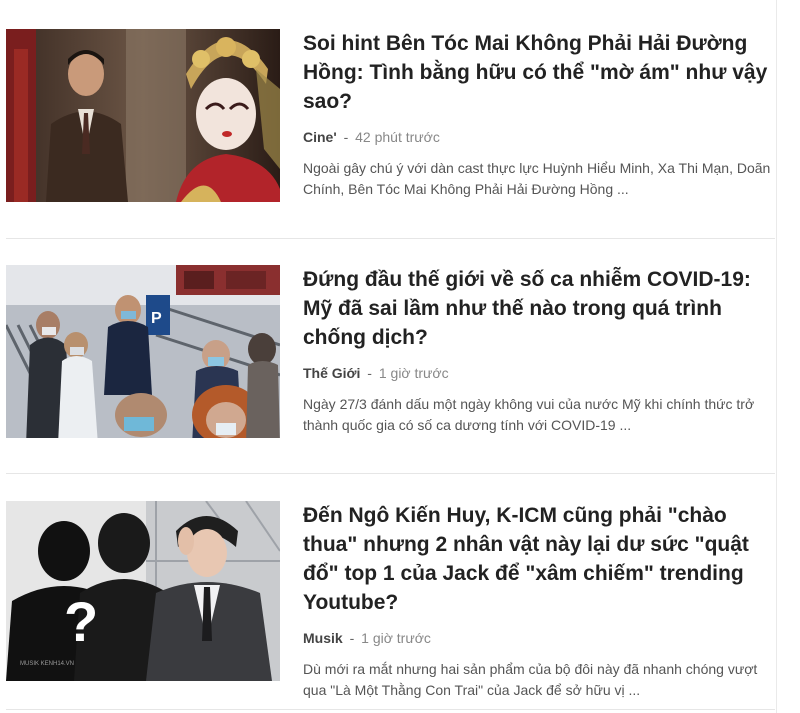 The width and height of the screenshot is (800, 713). Describe the element at coordinates (331, 373) in the screenshot. I see `category-link-2: Thế Giới` at that location.